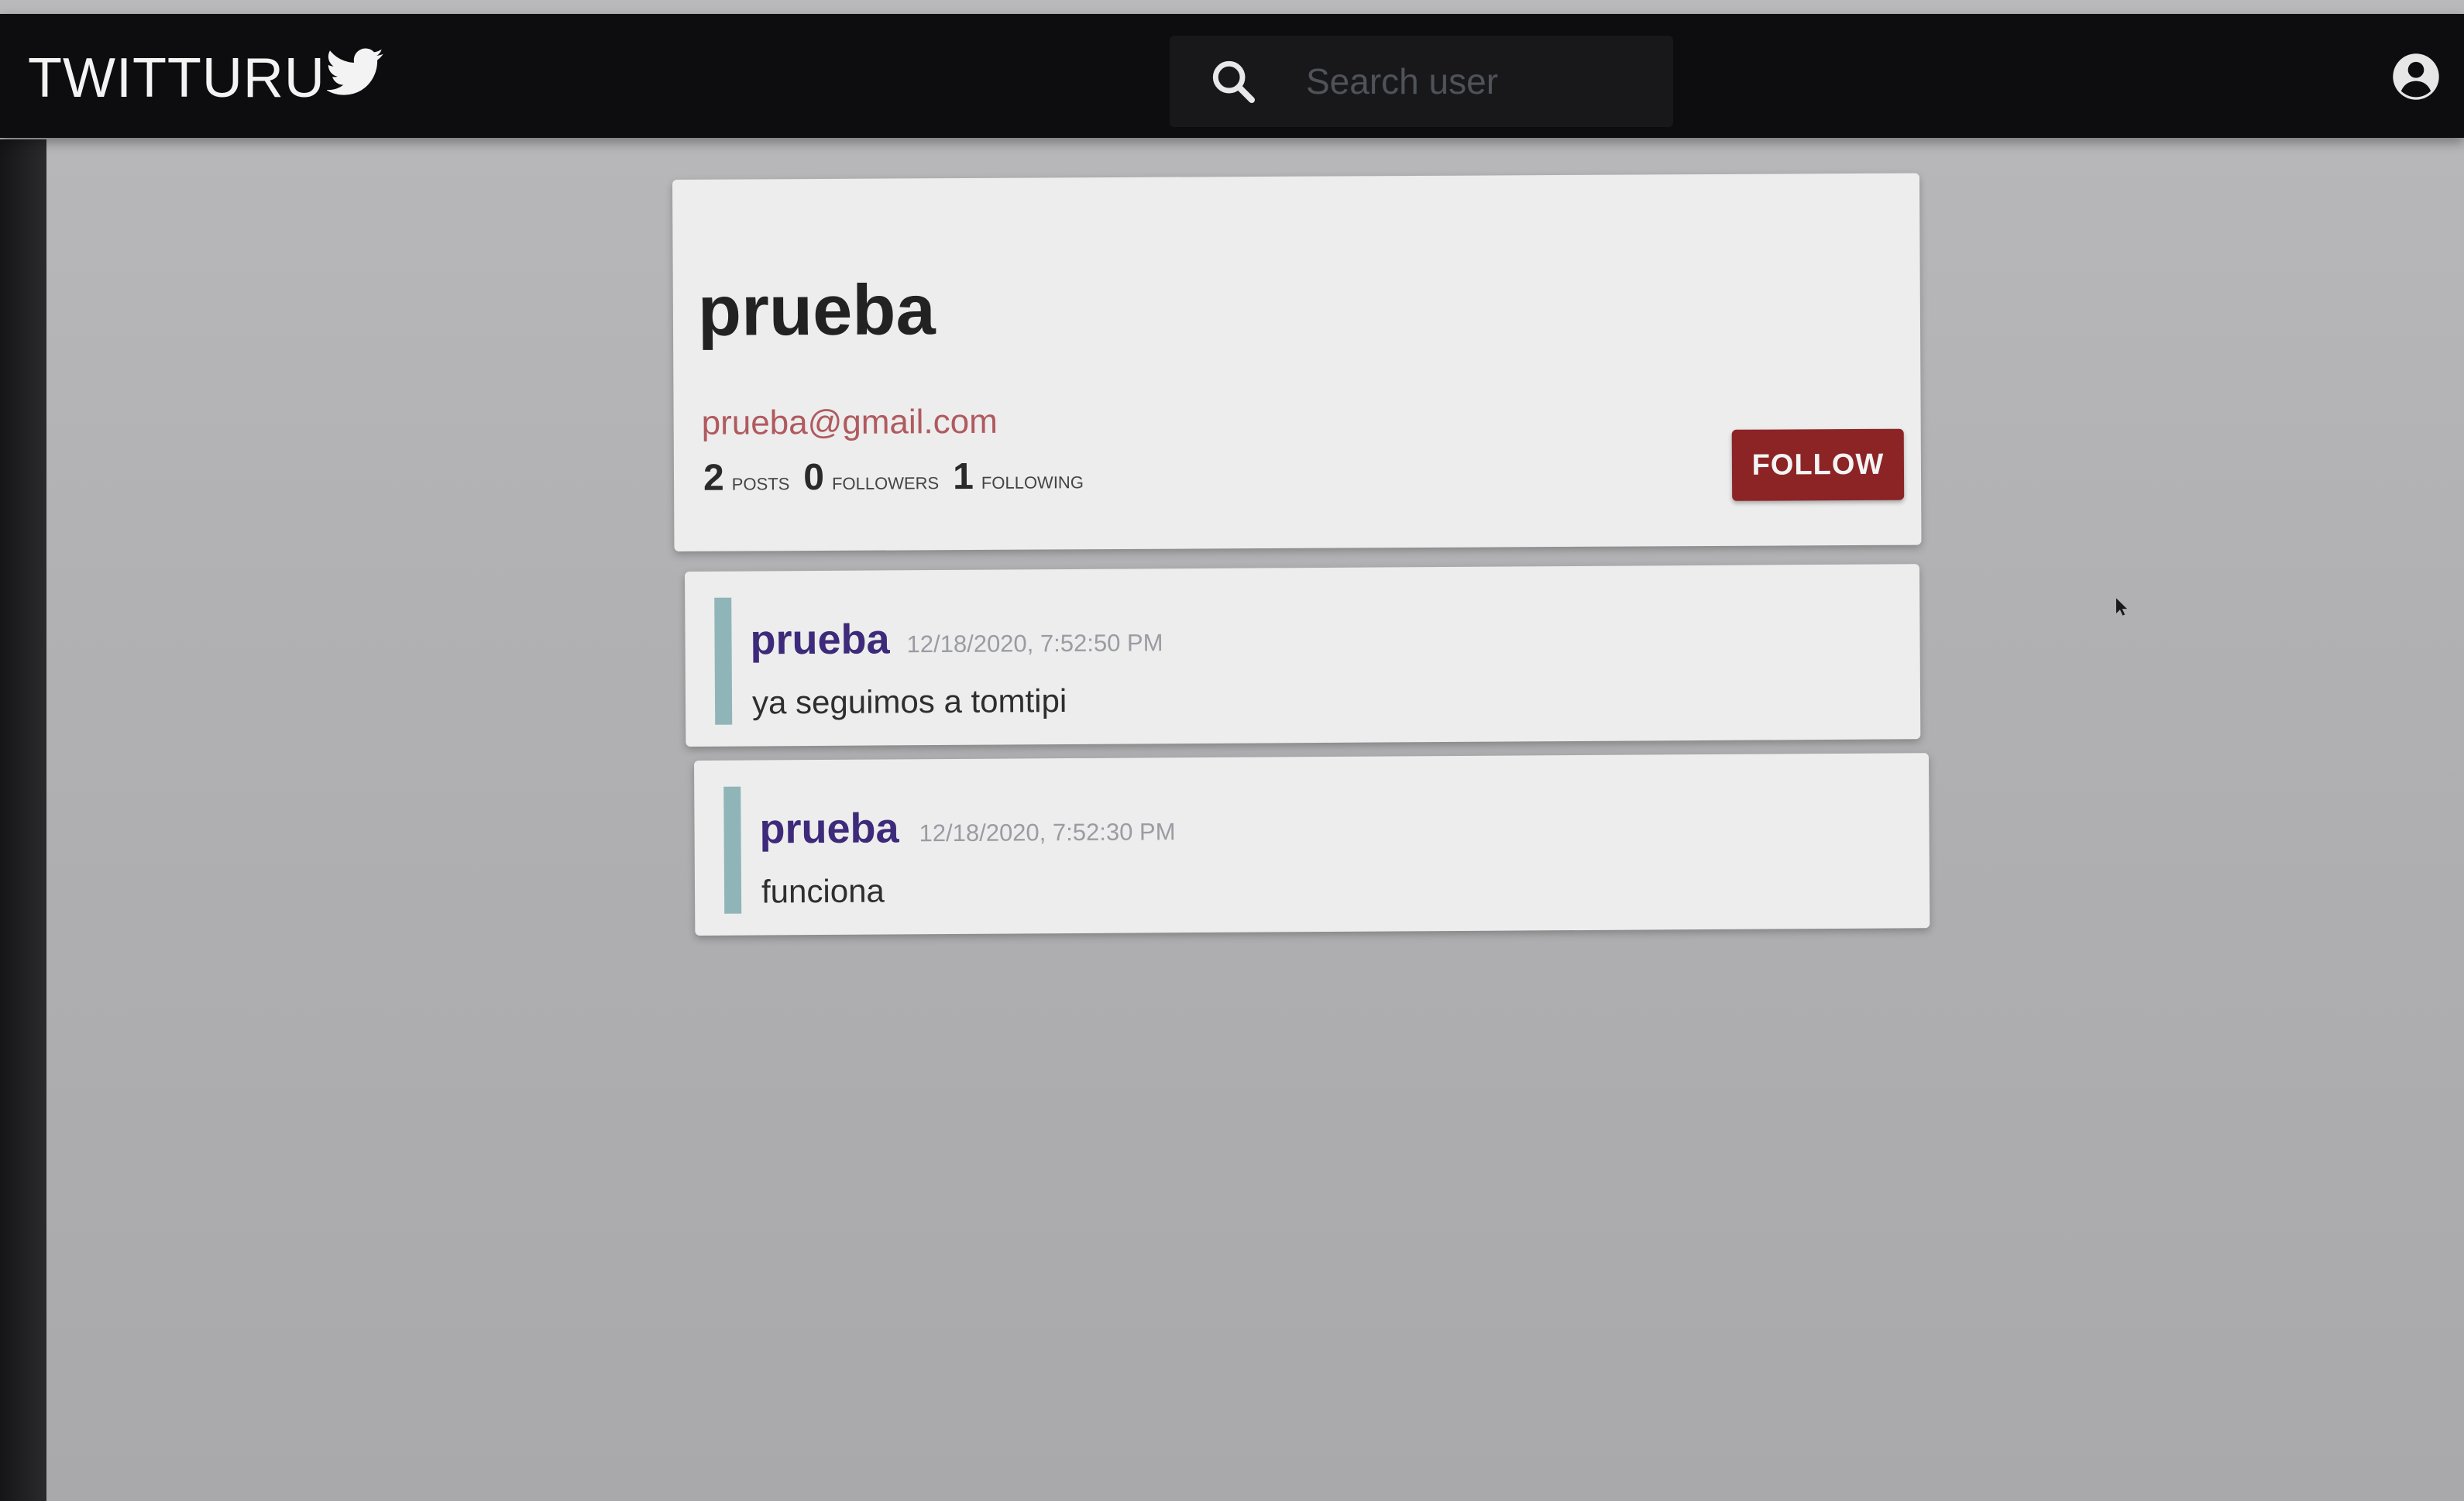 This screenshot has width=2464, height=1501. I want to click on follow-button: FOLLOW, so click(1818, 465).